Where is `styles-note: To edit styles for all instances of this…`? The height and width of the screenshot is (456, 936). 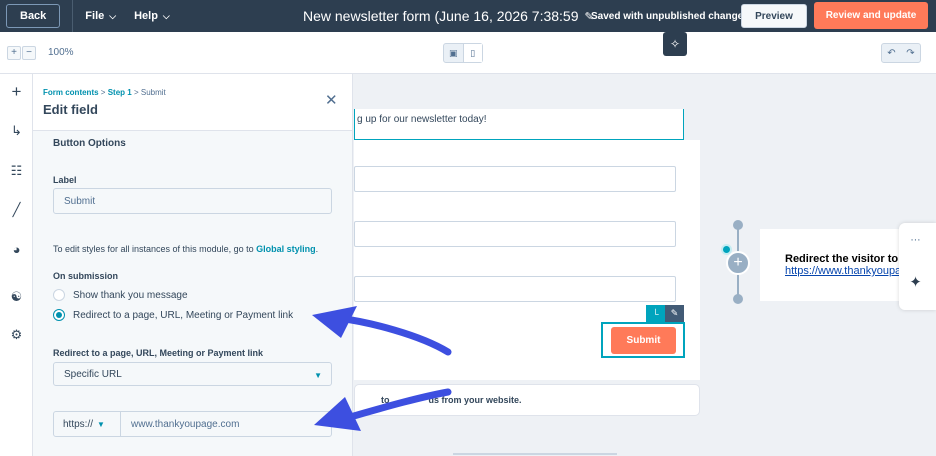 styles-note: To edit styles for all instances of this… is located at coordinates (185, 249).